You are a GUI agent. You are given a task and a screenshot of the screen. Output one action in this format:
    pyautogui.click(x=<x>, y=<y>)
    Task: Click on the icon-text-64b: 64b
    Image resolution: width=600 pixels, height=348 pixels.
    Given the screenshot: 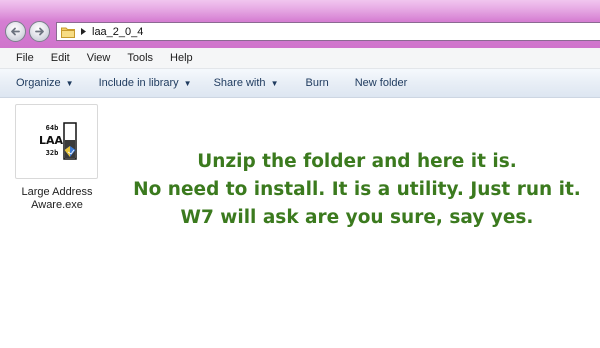 What is the action you would take?
    pyautogui.click(x=52, y=128)
    